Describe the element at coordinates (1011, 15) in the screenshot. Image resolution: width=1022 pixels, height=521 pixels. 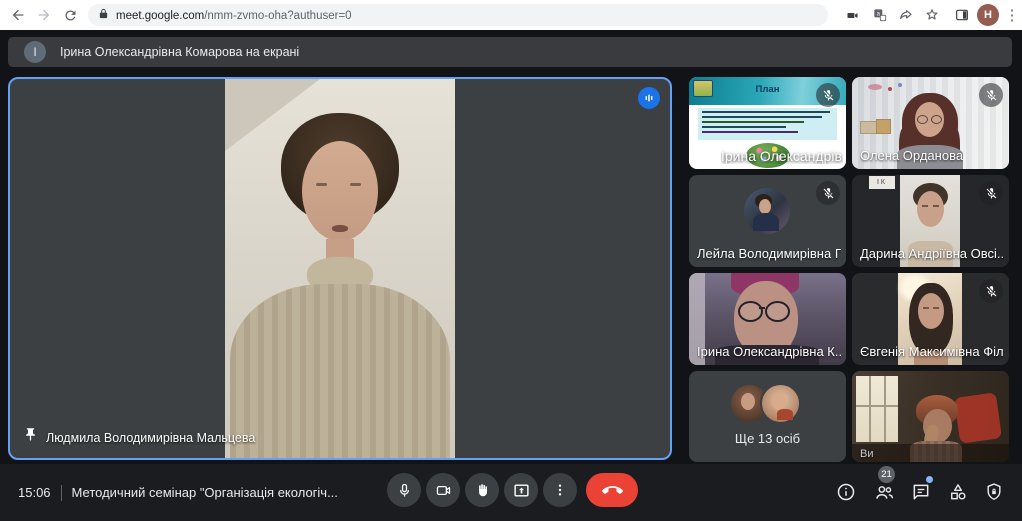
I see `browser-menu-icon: ⋮` at that location.